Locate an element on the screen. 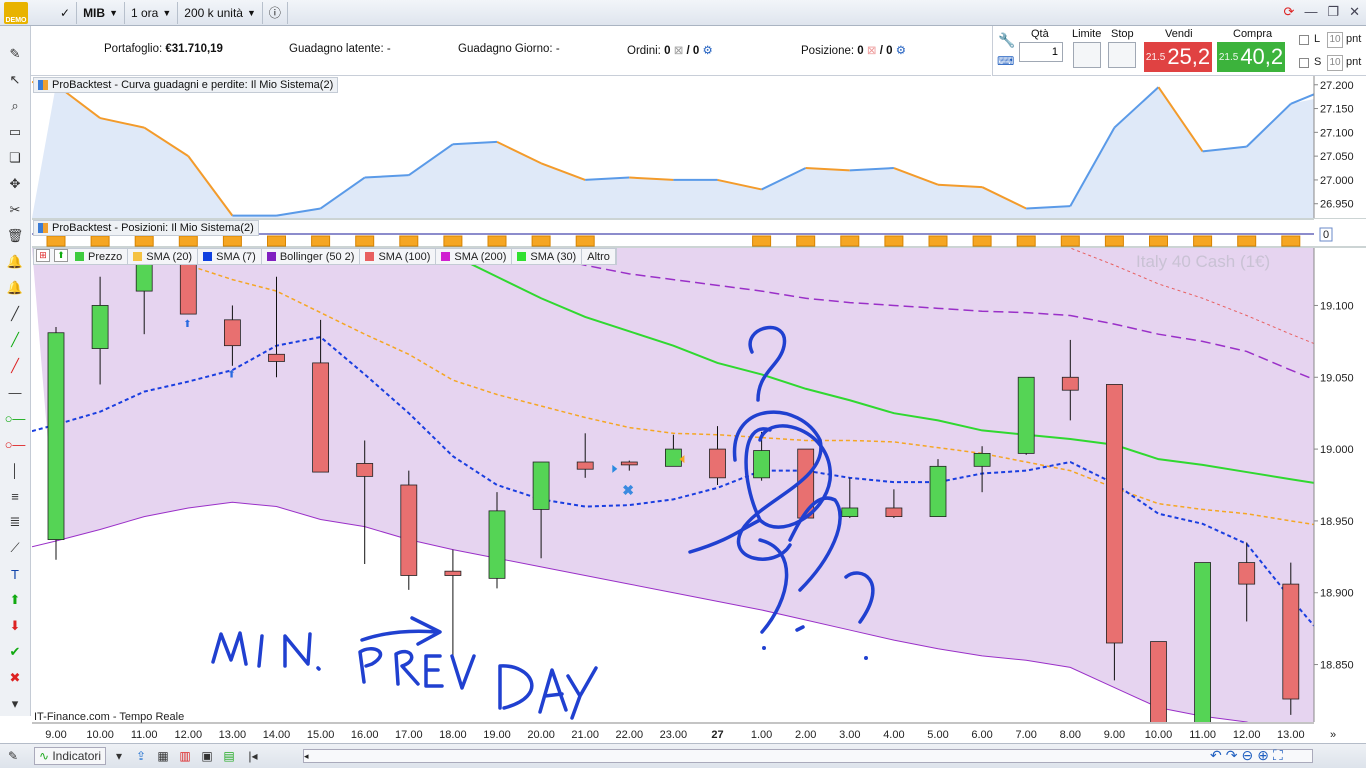  legend-item: Altro is located at coordinates (599, 256).